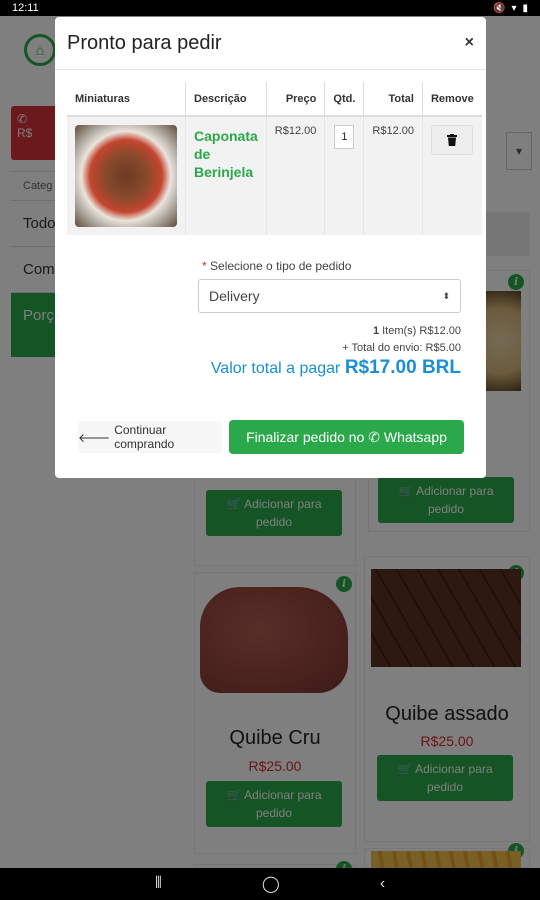 This screenshot has height=900, width=540. I want to click on price-cell: R$12.00, so click(296, 175).